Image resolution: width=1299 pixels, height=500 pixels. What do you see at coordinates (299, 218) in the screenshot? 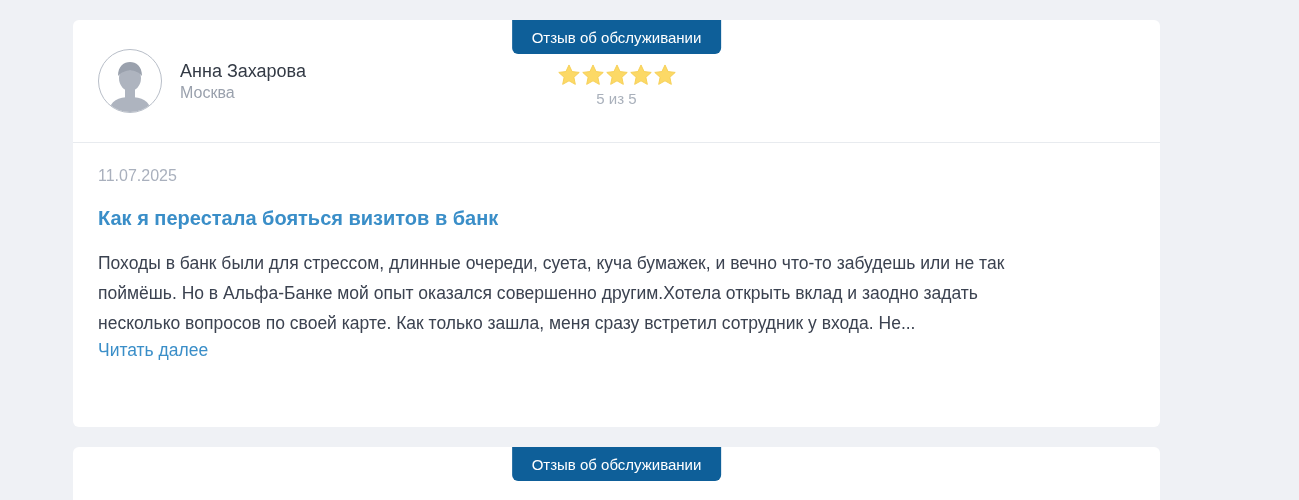
I see `review-title: Как я перестала бояться визитов в банк` at bounding box center [299, 218].